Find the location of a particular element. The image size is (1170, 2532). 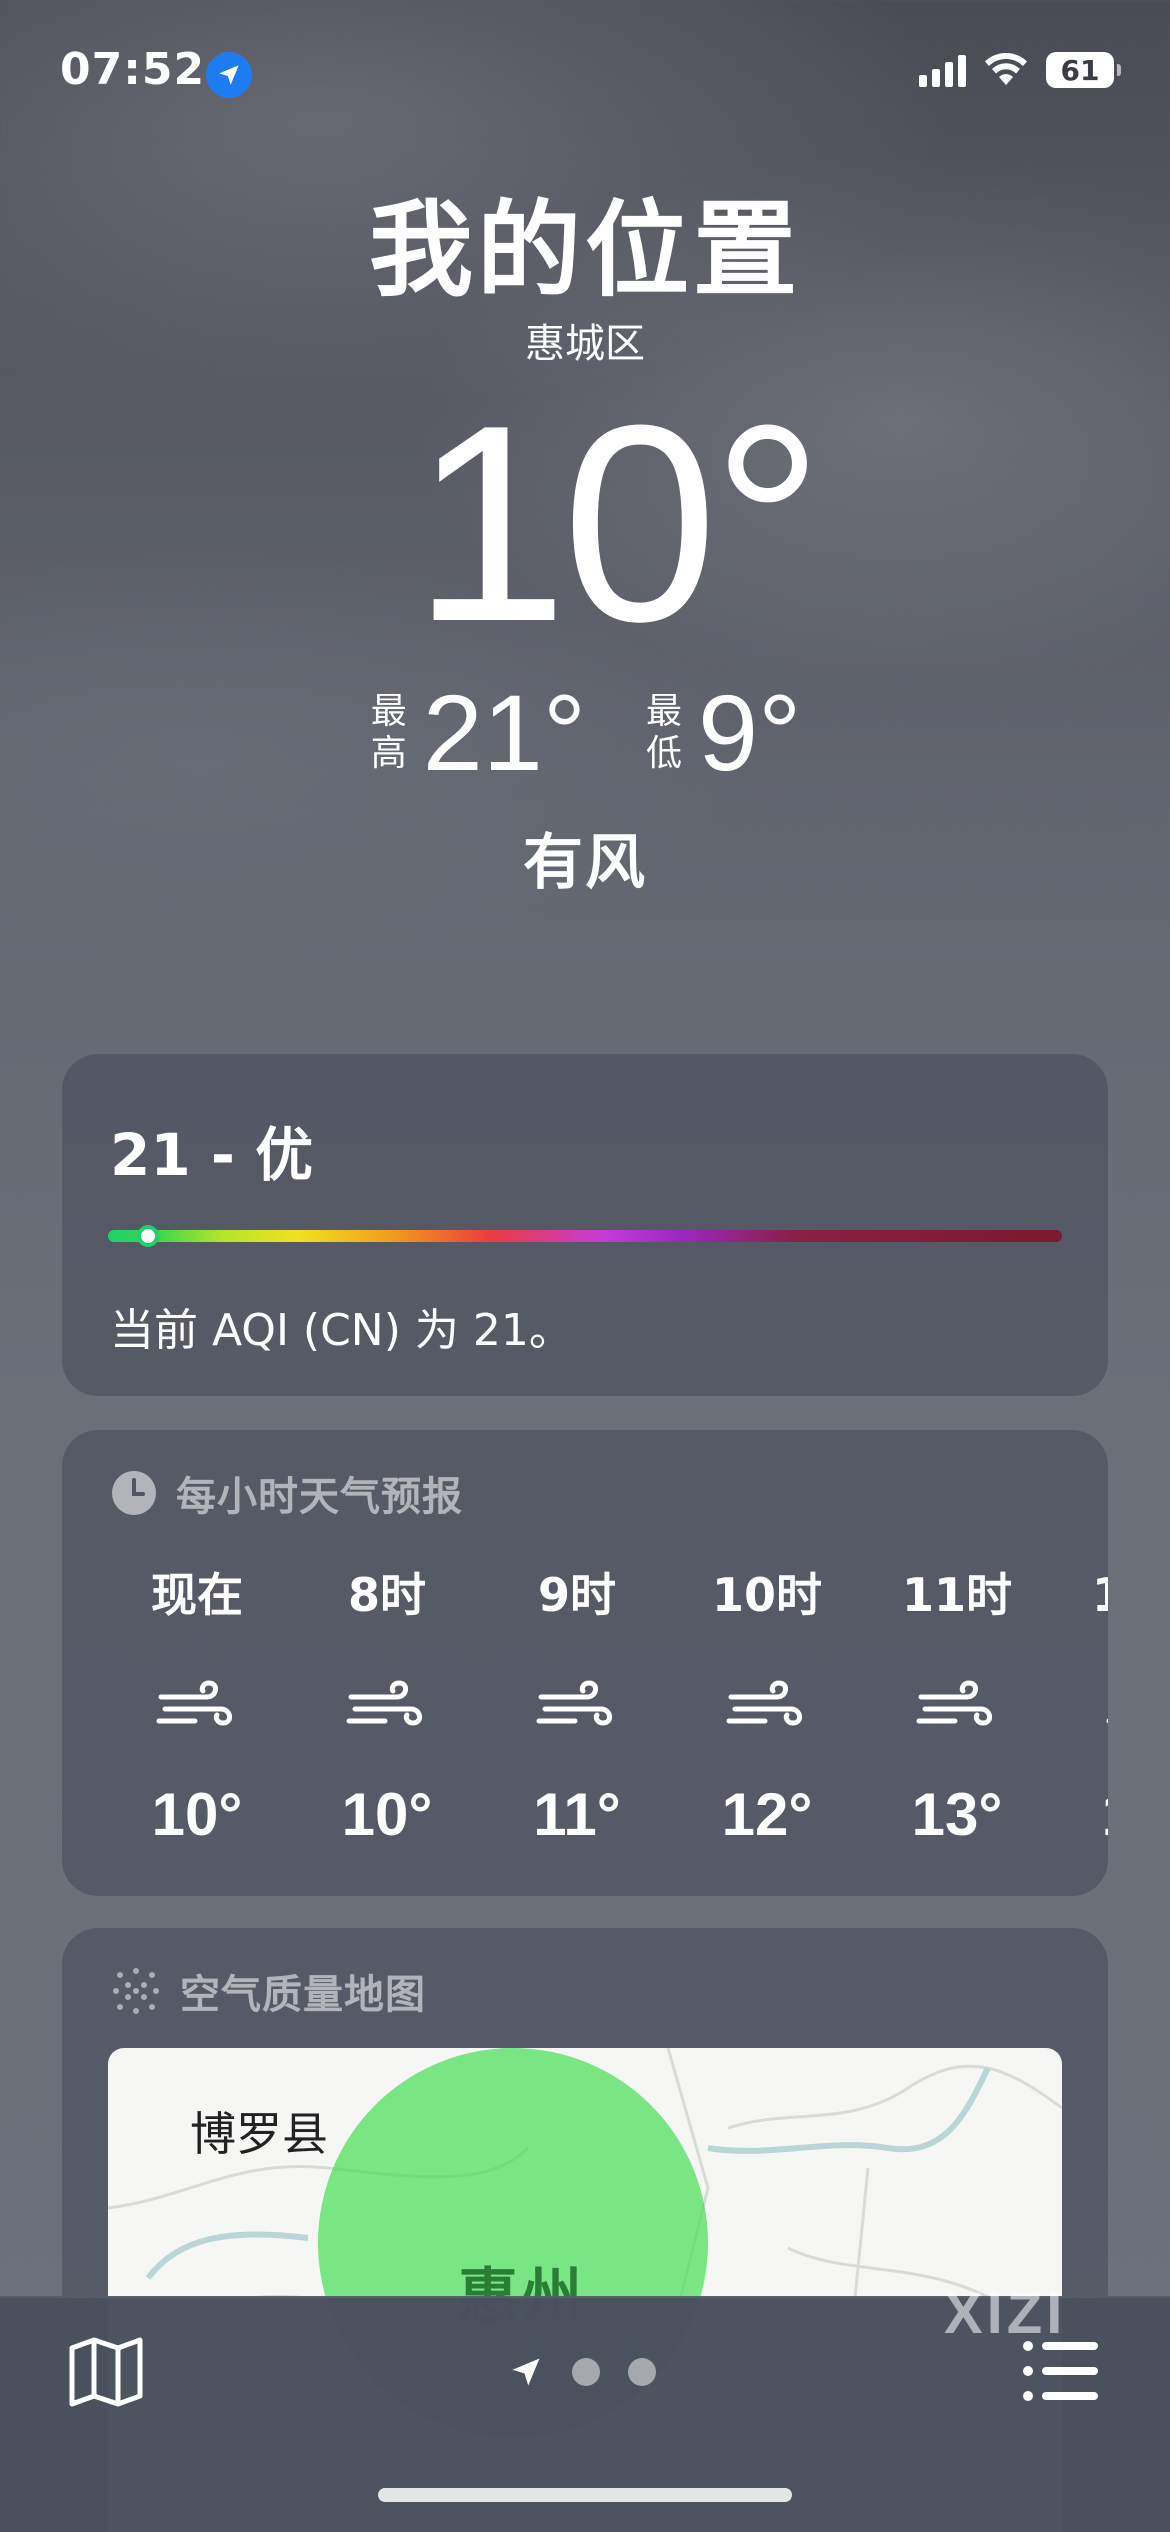

air-quality-map-title: 空气质量地图 is located at coordinates (303, 1995).